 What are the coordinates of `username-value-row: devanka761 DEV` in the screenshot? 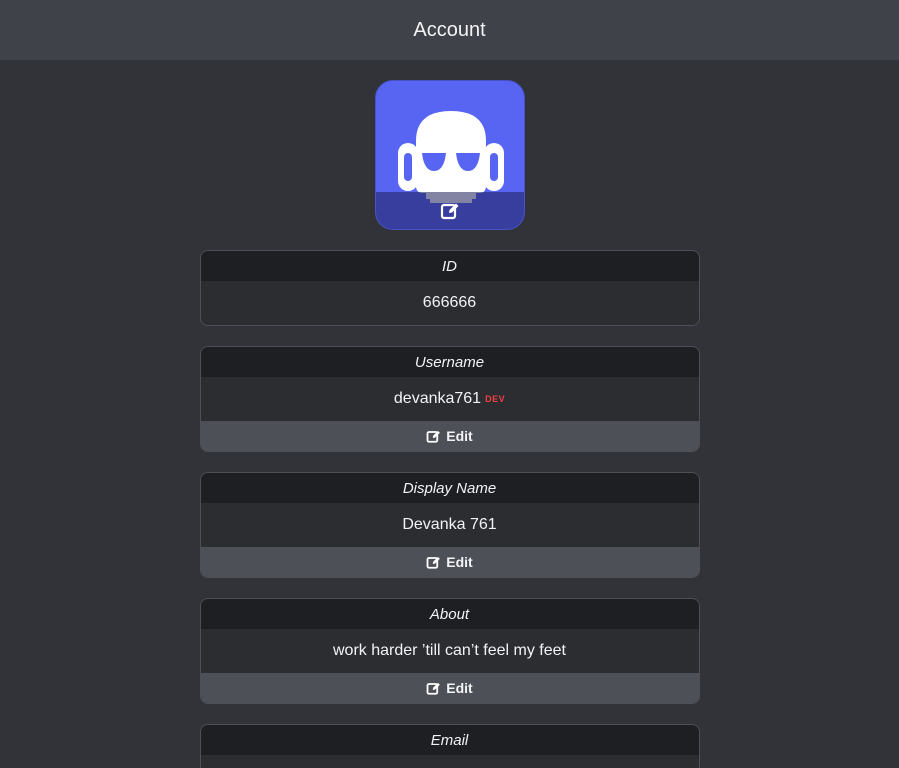 It's located at (449, 399).